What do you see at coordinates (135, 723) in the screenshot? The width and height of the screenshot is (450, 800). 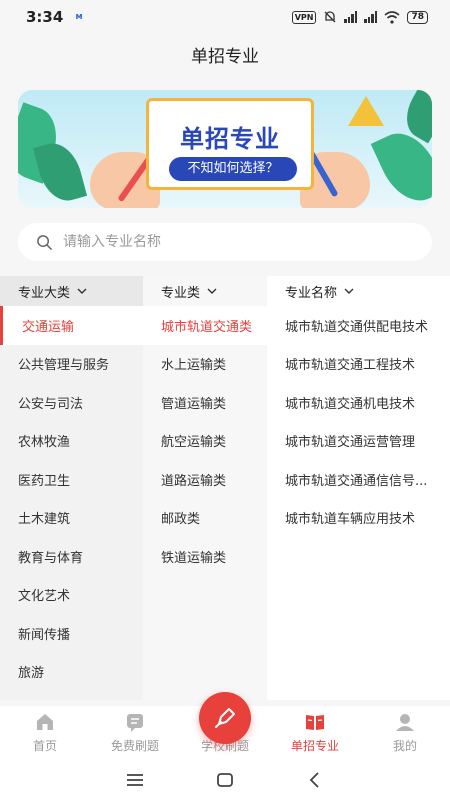 I see `document-icon` at bounding box center [135, 723].